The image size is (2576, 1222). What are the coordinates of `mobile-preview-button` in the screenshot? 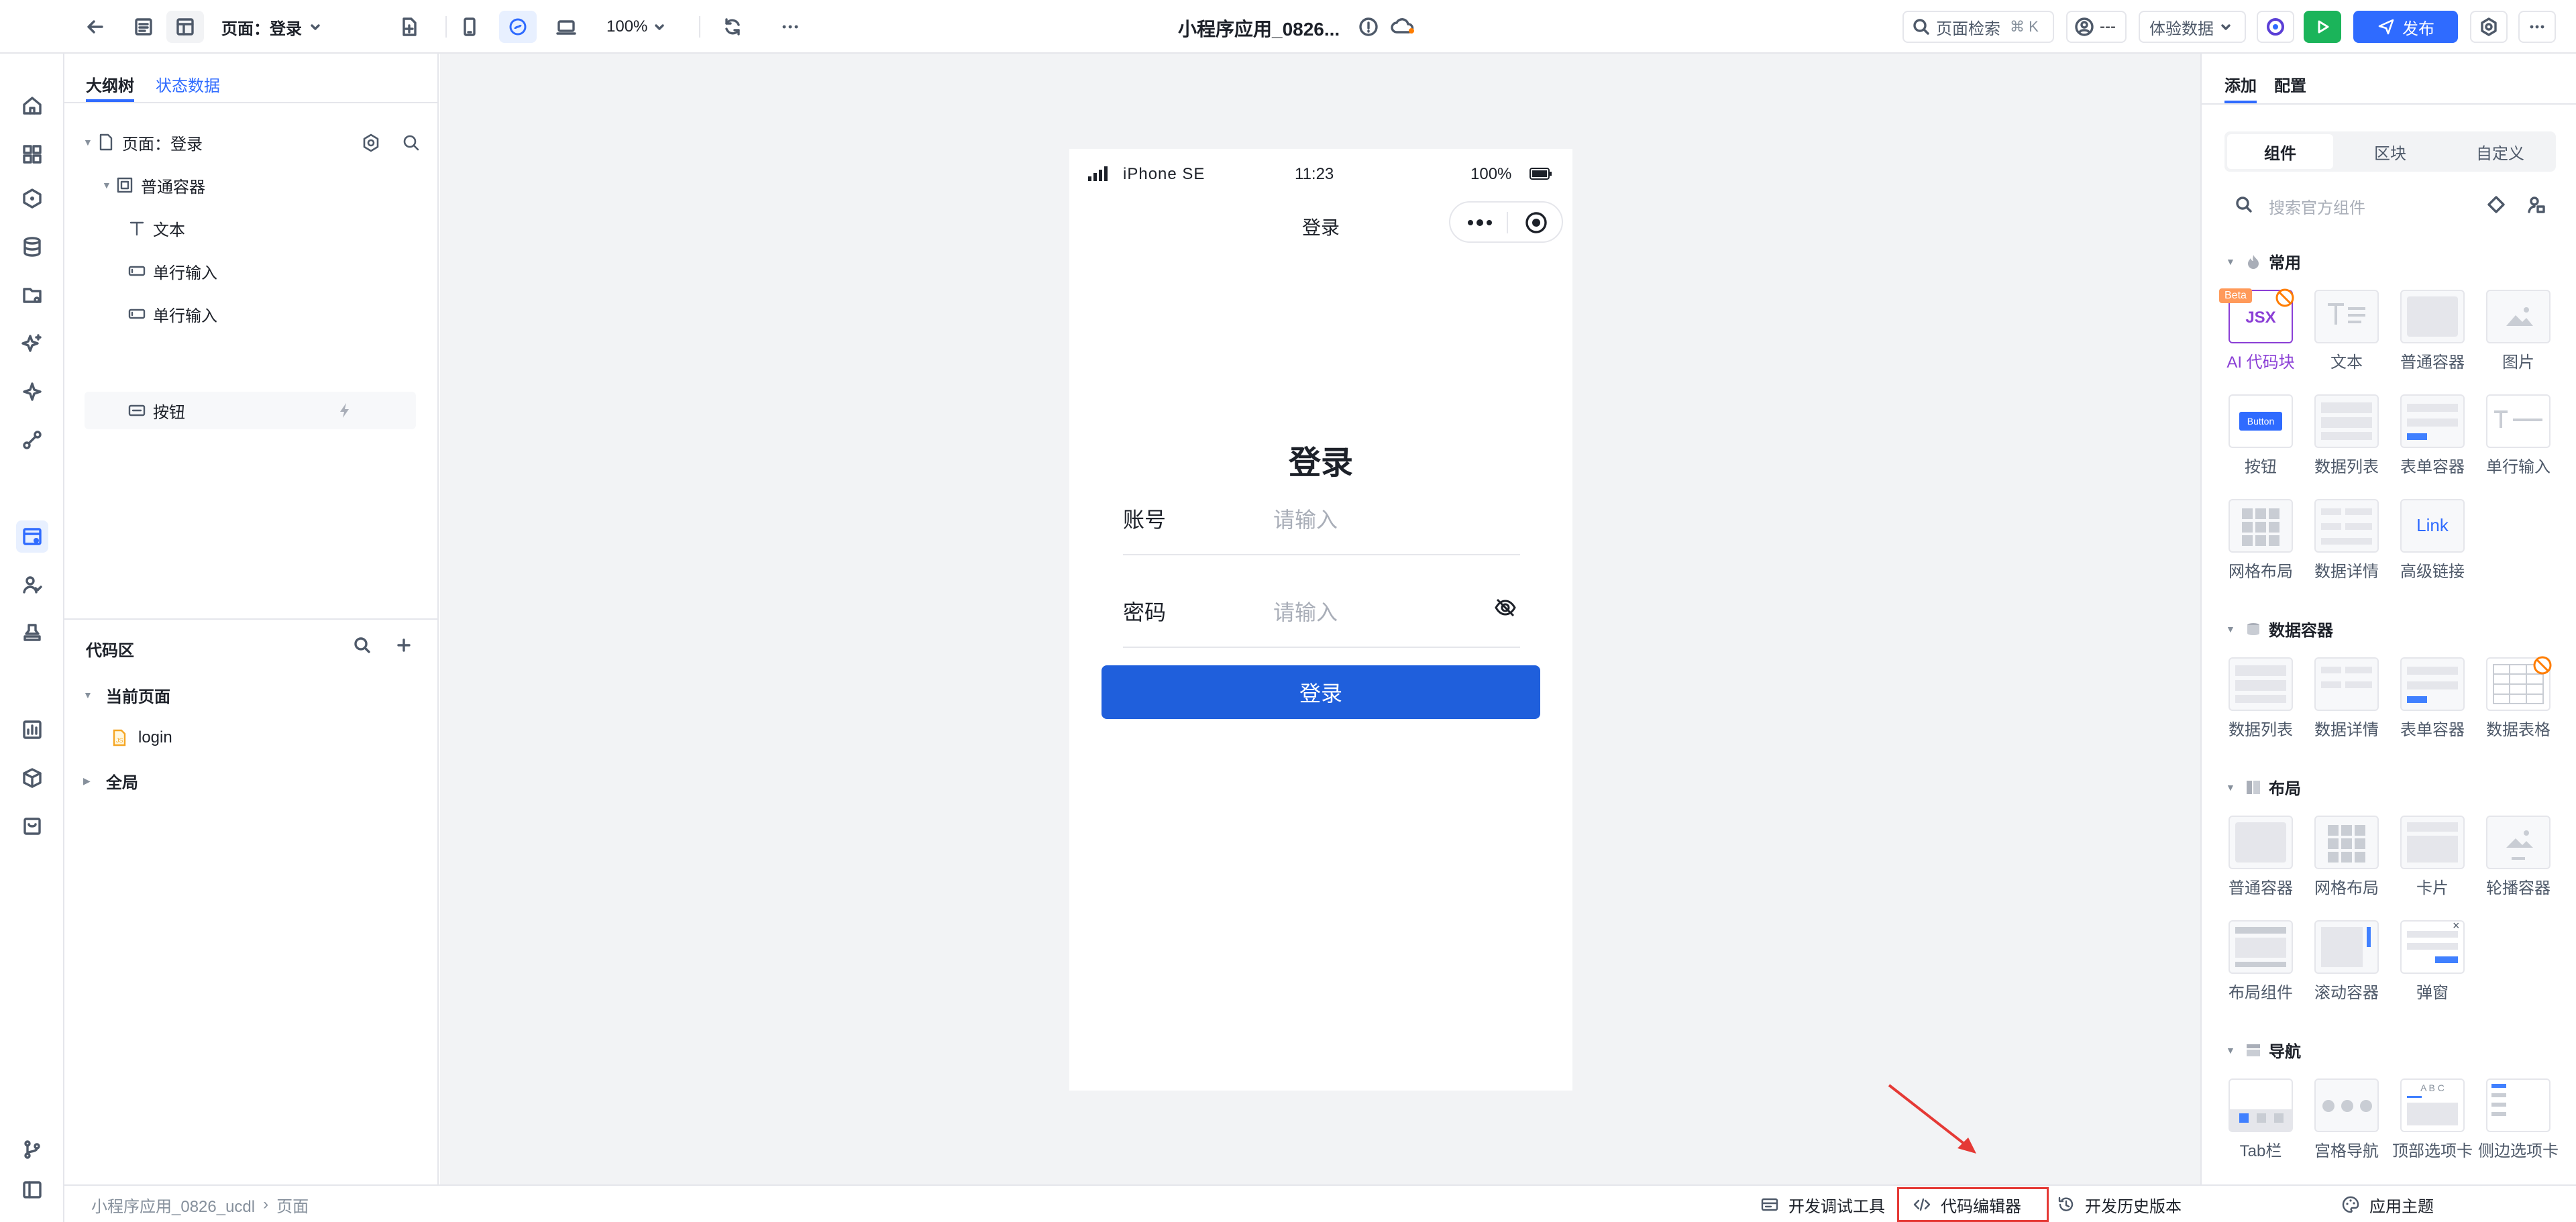 It's located at (469, 27).